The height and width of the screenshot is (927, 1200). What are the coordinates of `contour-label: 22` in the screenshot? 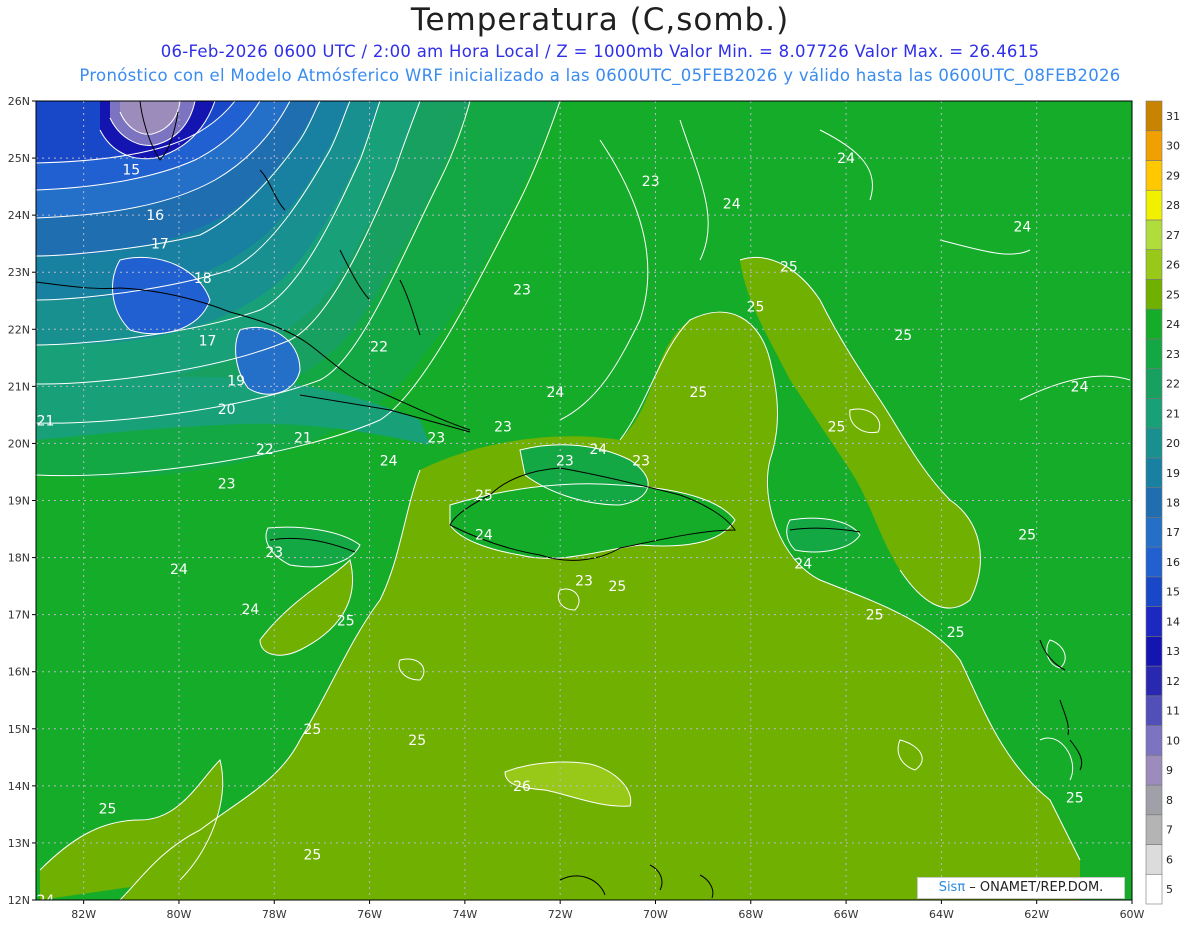 It's located at (265, 450).